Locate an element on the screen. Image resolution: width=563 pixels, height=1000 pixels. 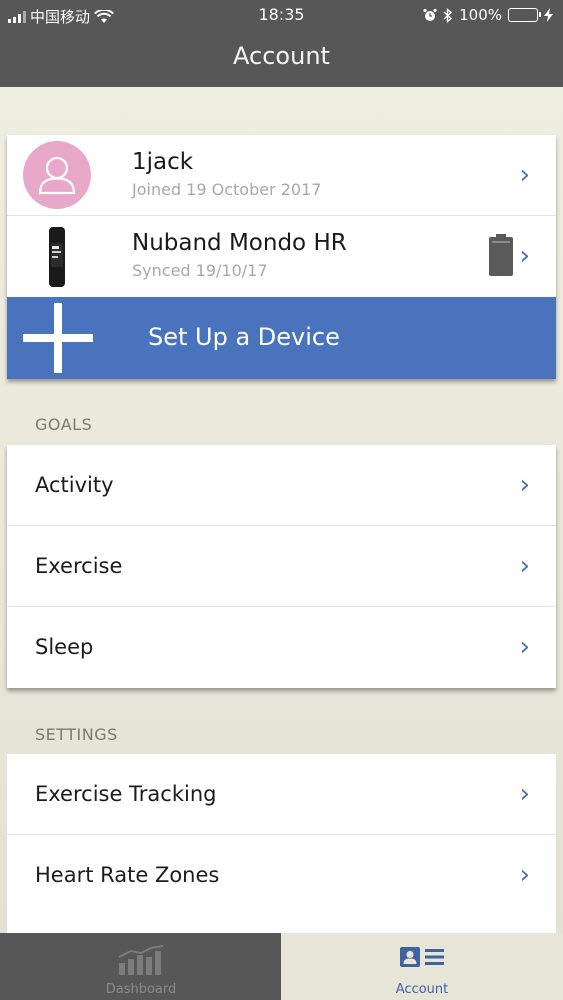
user-silhouette-icon is located at coordinates (57, 175).